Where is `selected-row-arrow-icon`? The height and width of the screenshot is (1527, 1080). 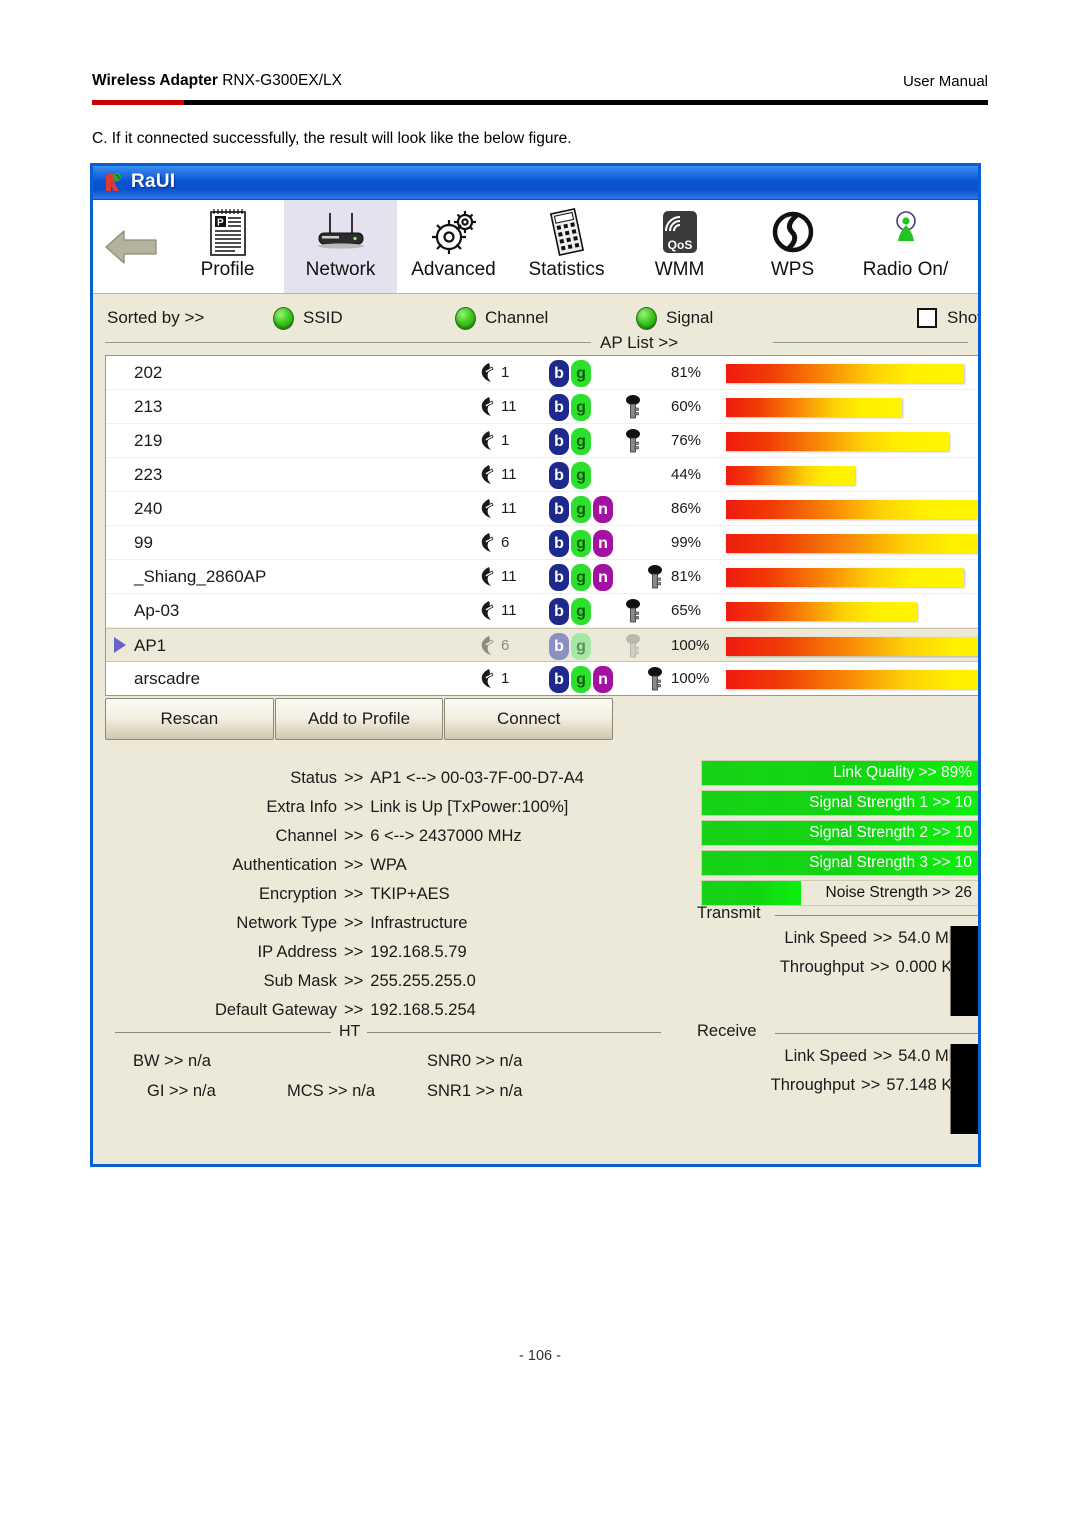
selected-row-arrow-icon is located at coordinates (120, 645).